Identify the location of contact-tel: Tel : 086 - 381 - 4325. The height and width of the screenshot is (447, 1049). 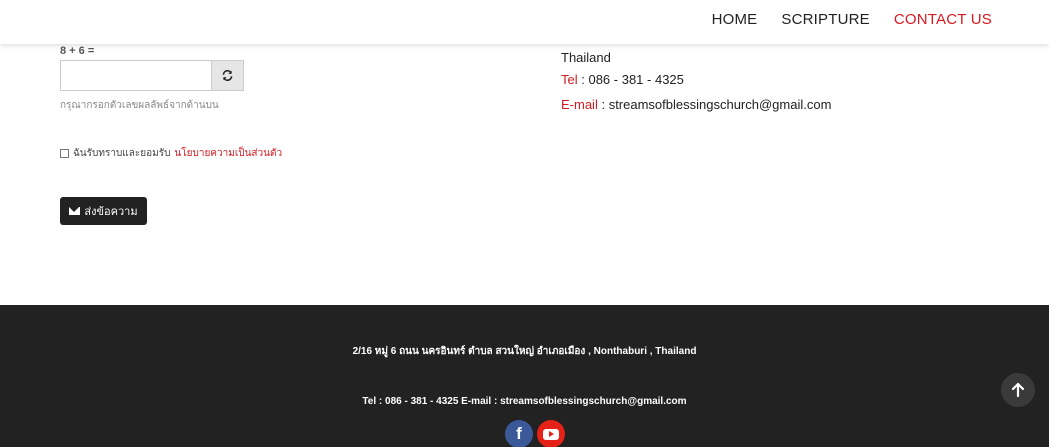
(622, 79).